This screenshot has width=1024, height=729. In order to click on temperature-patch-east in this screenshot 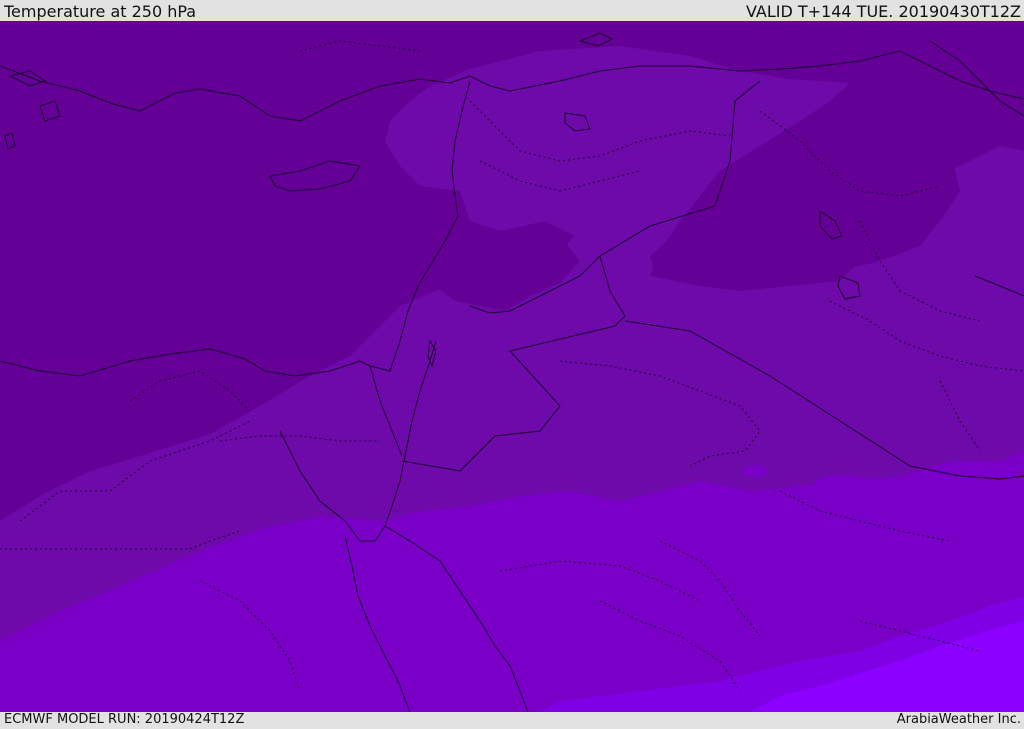, I will do `click(845, 483)`.